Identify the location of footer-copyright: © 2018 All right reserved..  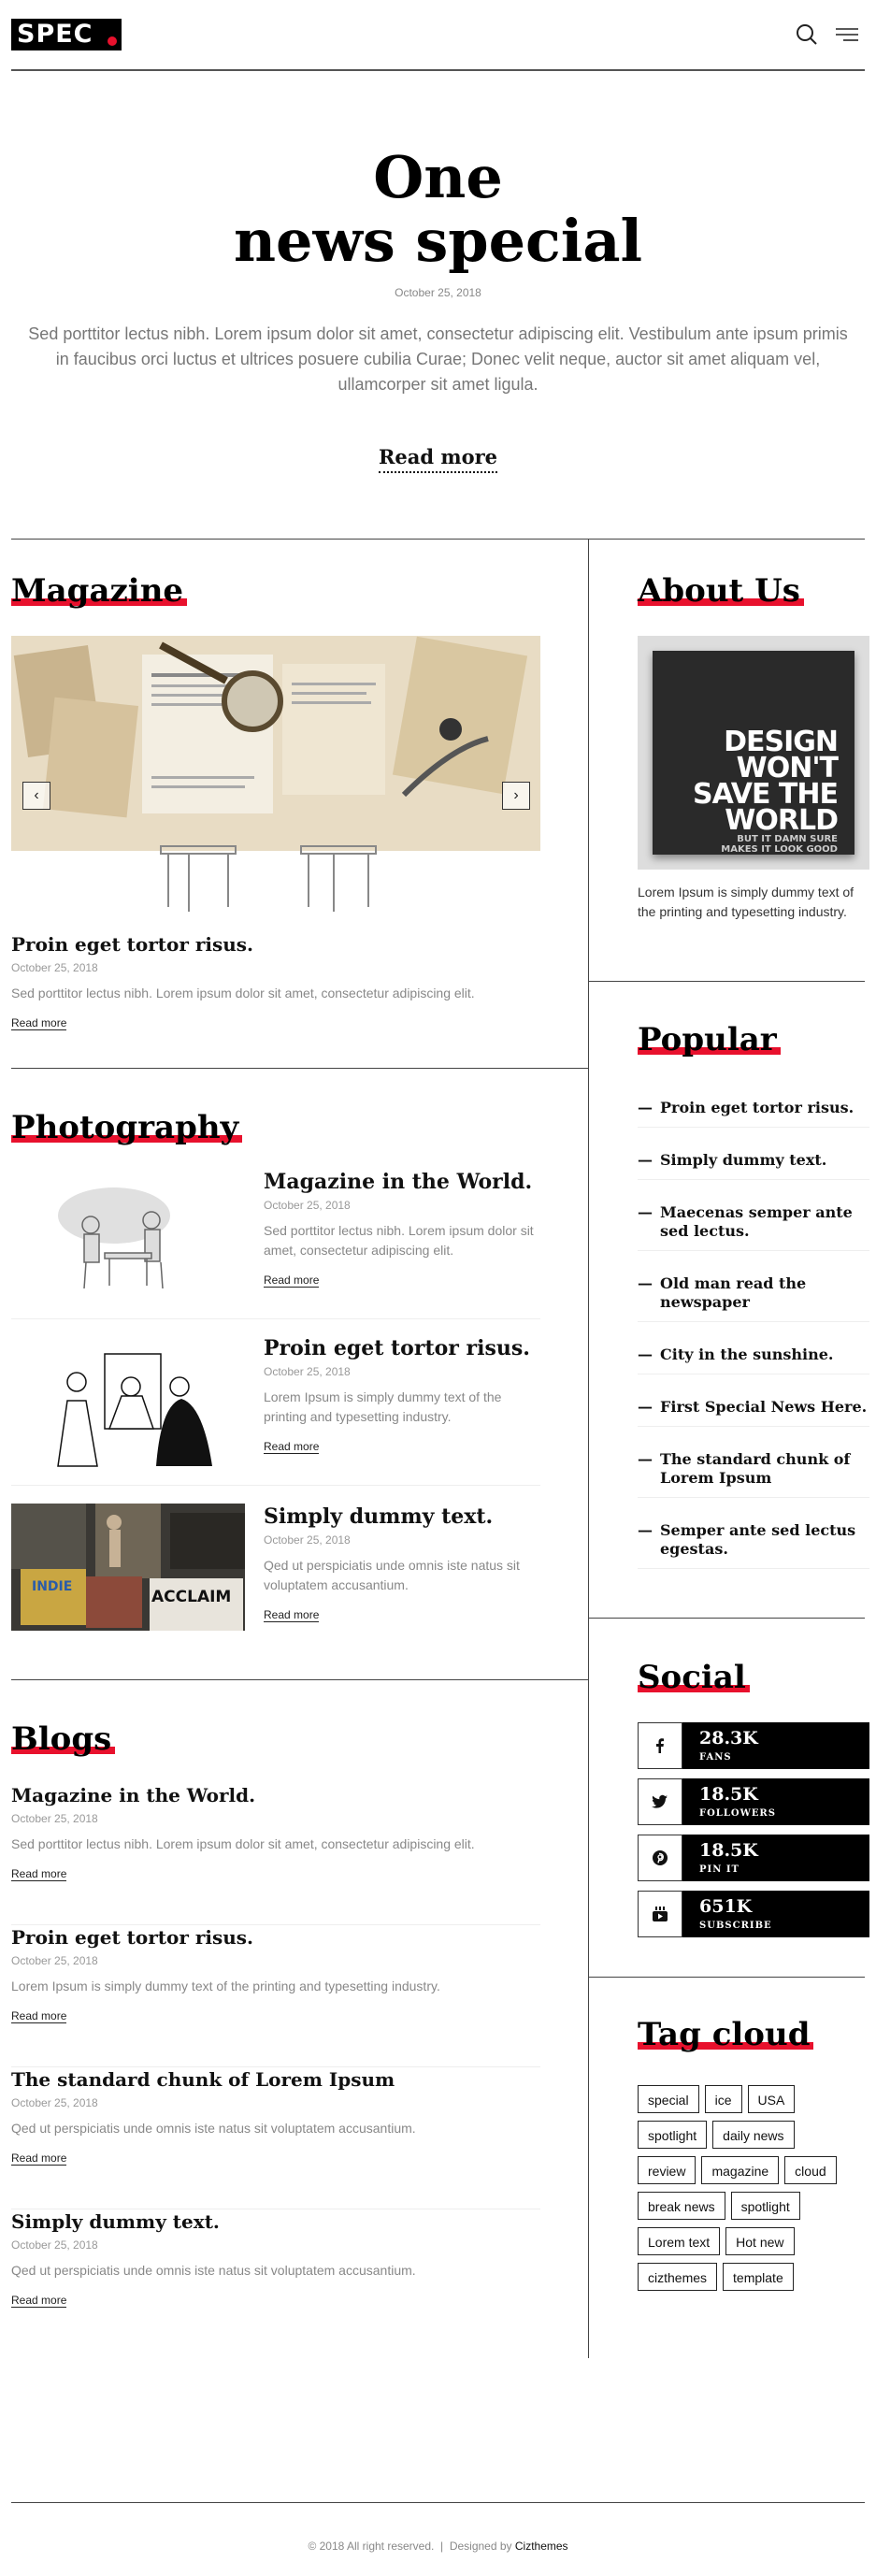
(371, 2547).